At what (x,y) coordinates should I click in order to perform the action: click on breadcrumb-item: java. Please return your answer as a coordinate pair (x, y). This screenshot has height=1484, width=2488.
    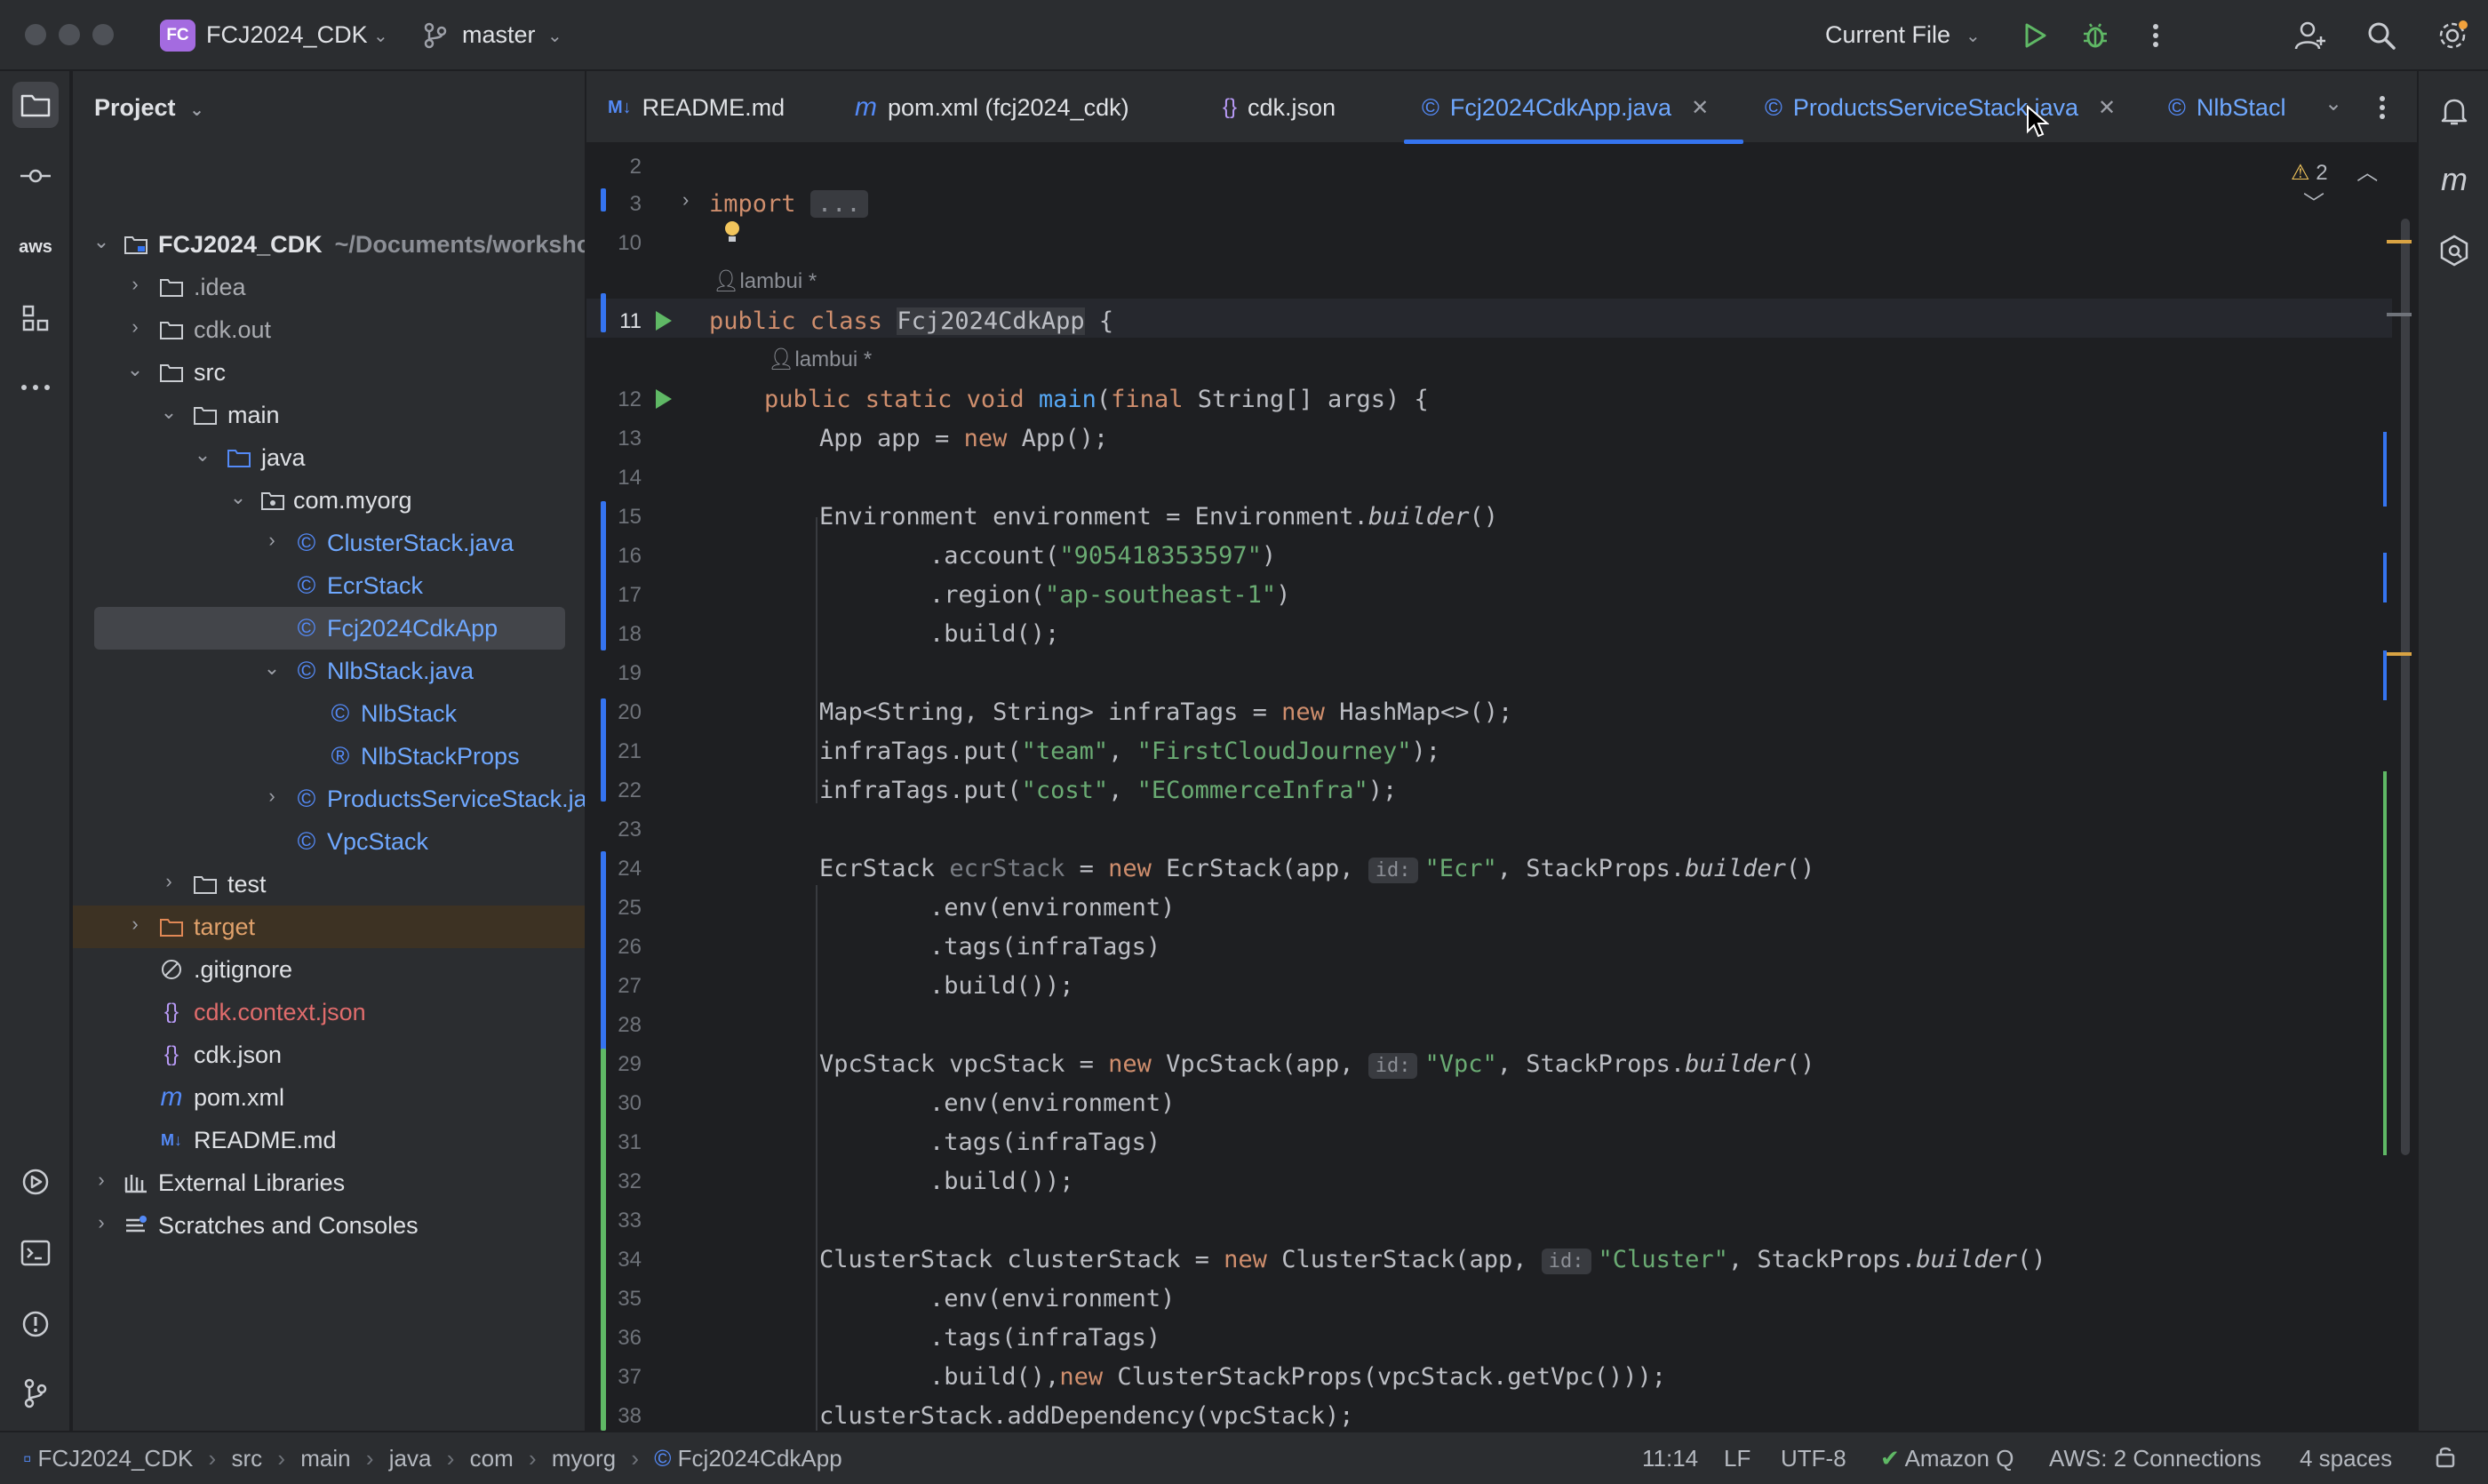
    Looking at the image, I should click on (411, 1458).